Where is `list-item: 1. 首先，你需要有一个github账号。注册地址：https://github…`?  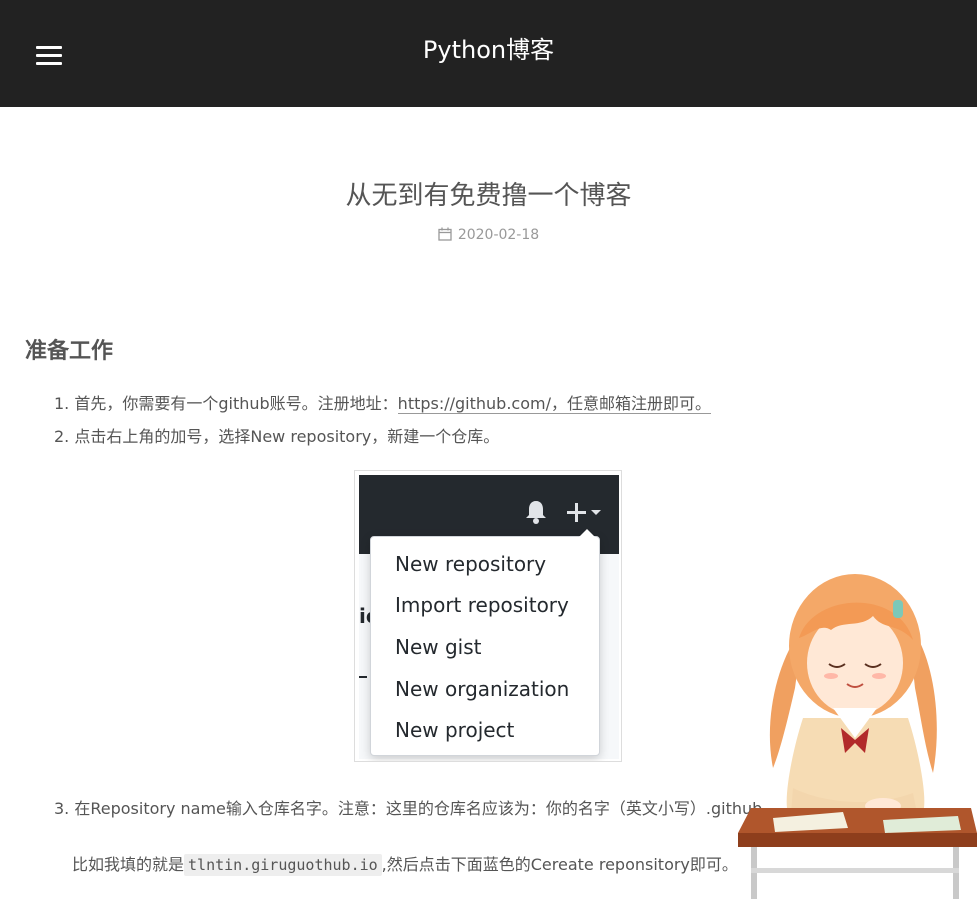 list-item: 1. 首先，你需要有一个github账号。注册地址：https://github… is located at coordinates (382, 404).